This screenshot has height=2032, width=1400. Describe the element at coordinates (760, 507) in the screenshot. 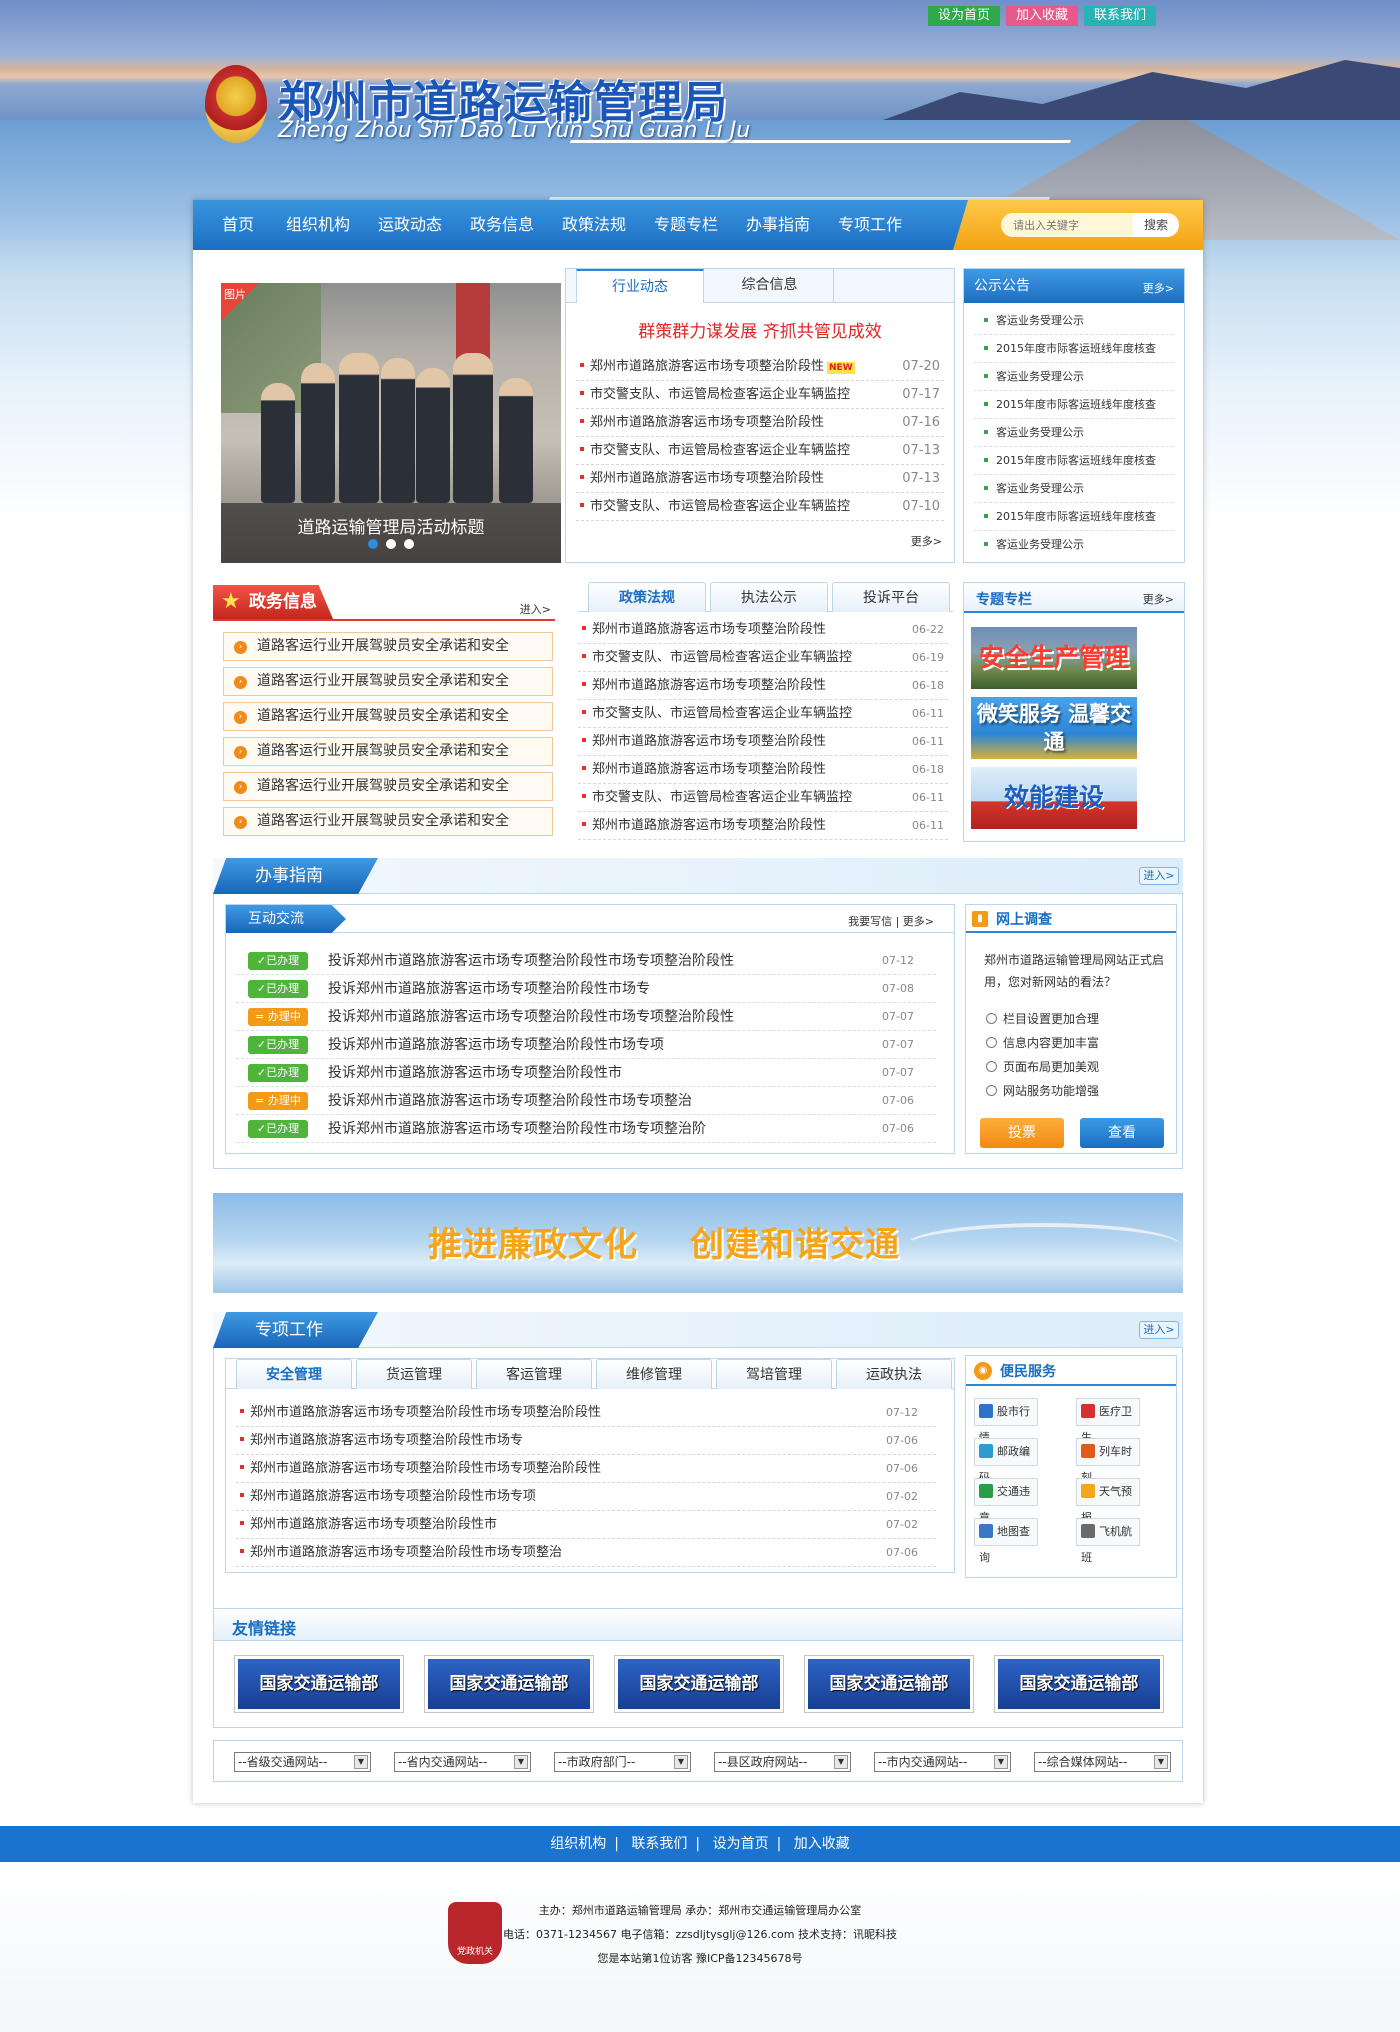

I see `news-item: 市交警支队、市运管局检查客运企业车辆监控 07-10` at that location.